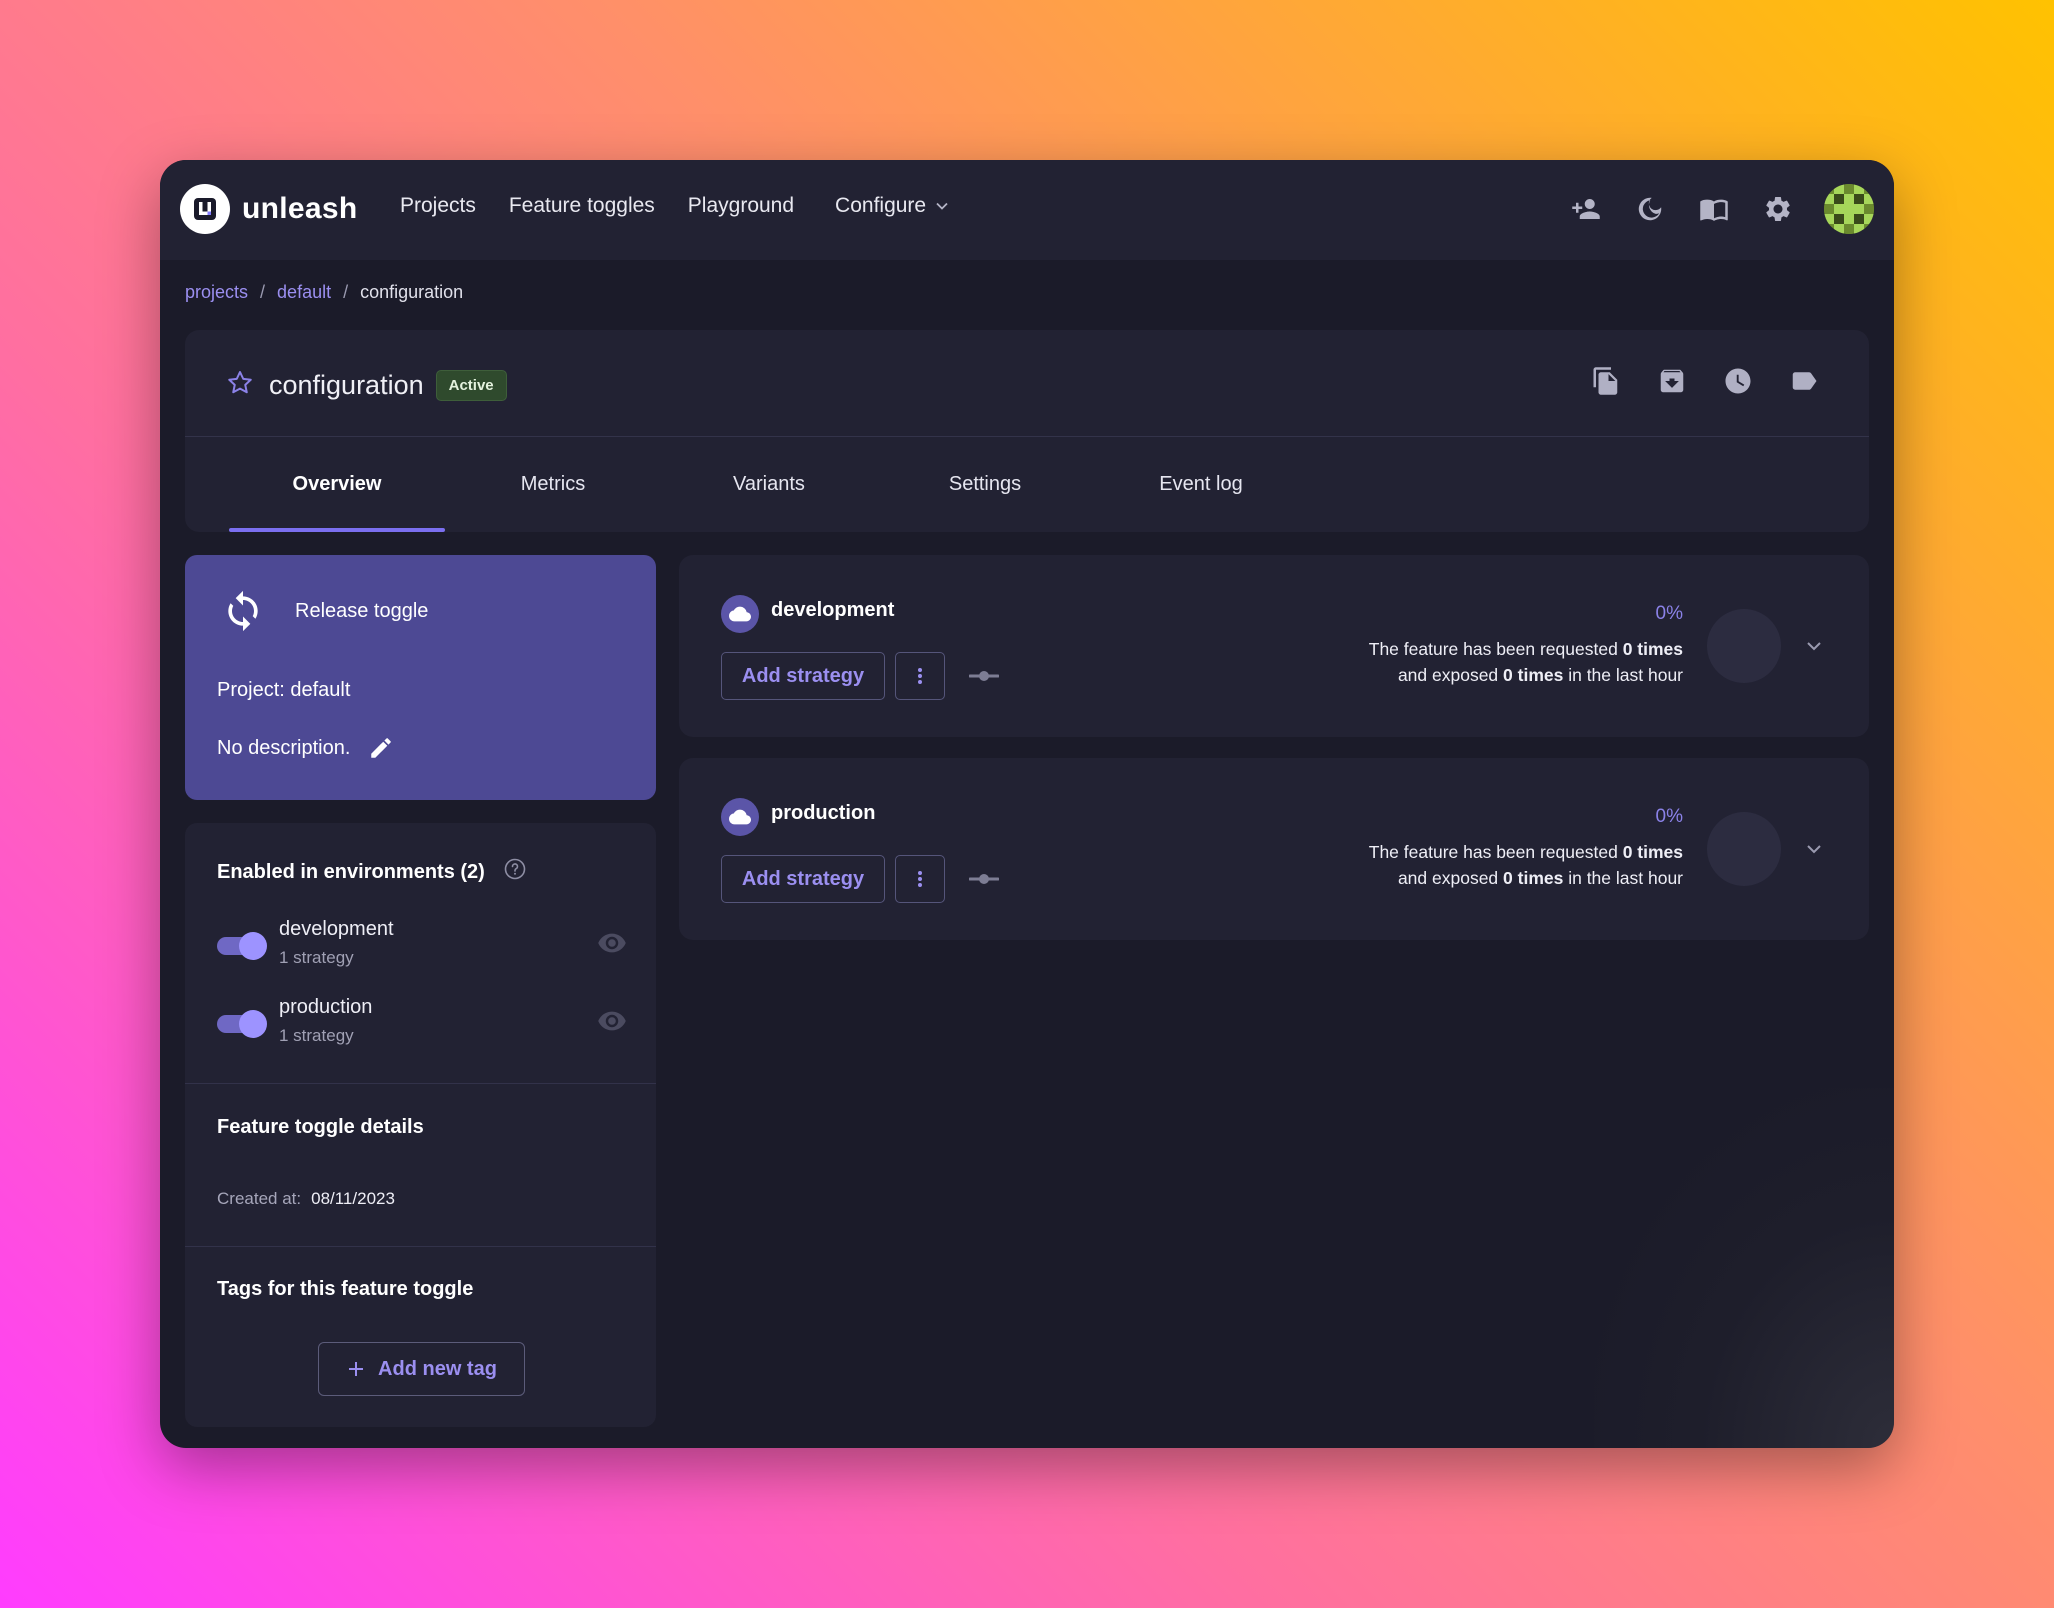  I want to click on environment-card-title: production, so click(823, 813).